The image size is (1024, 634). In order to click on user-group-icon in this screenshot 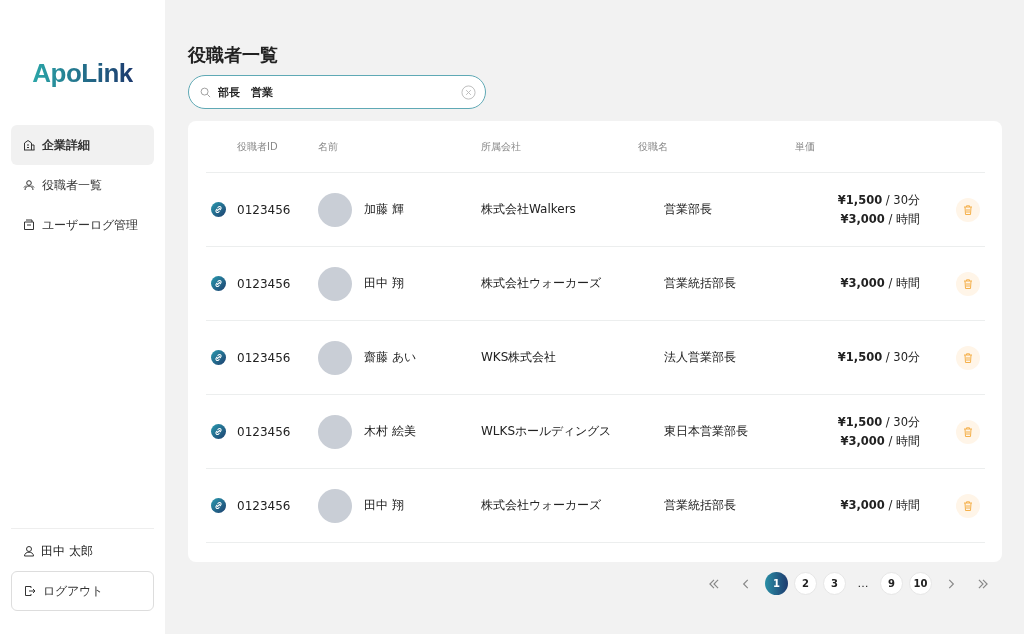, I will do `click(29, 185)`.